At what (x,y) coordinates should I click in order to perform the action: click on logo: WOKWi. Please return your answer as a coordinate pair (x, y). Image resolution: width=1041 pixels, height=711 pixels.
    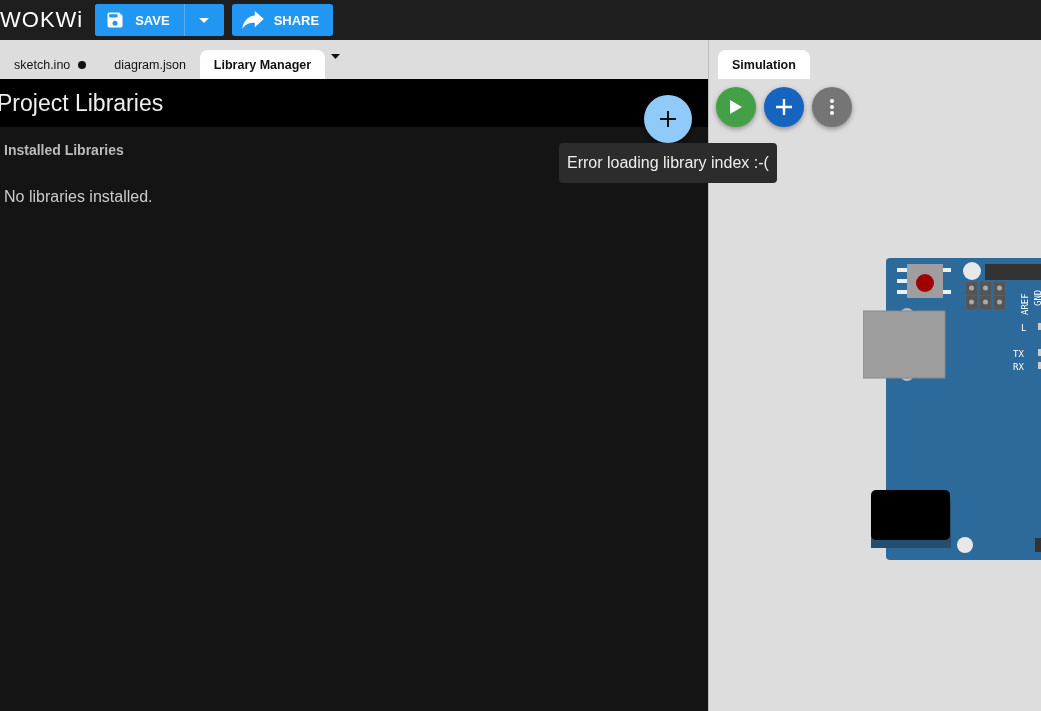
    Looking at the image, I should click on (42, 20).